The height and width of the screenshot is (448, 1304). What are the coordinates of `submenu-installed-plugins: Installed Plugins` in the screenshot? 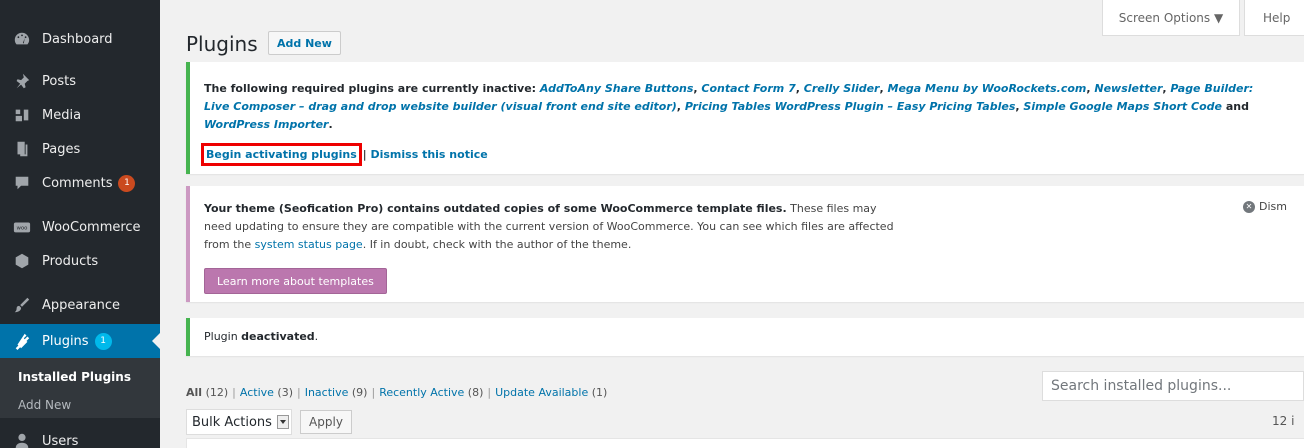 It's located at (74, 377).